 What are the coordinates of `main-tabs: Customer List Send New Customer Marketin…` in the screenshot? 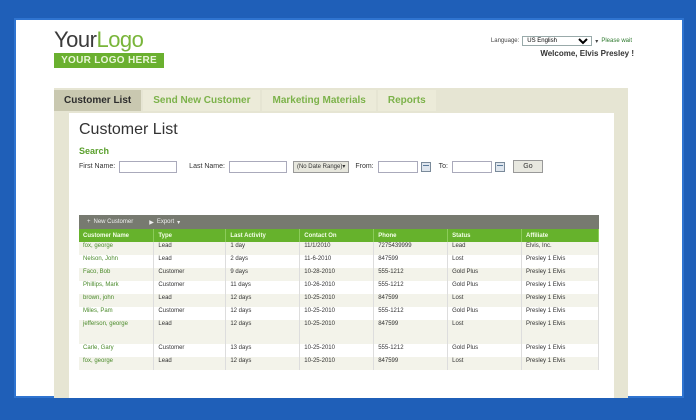 It's located at (245, 100).